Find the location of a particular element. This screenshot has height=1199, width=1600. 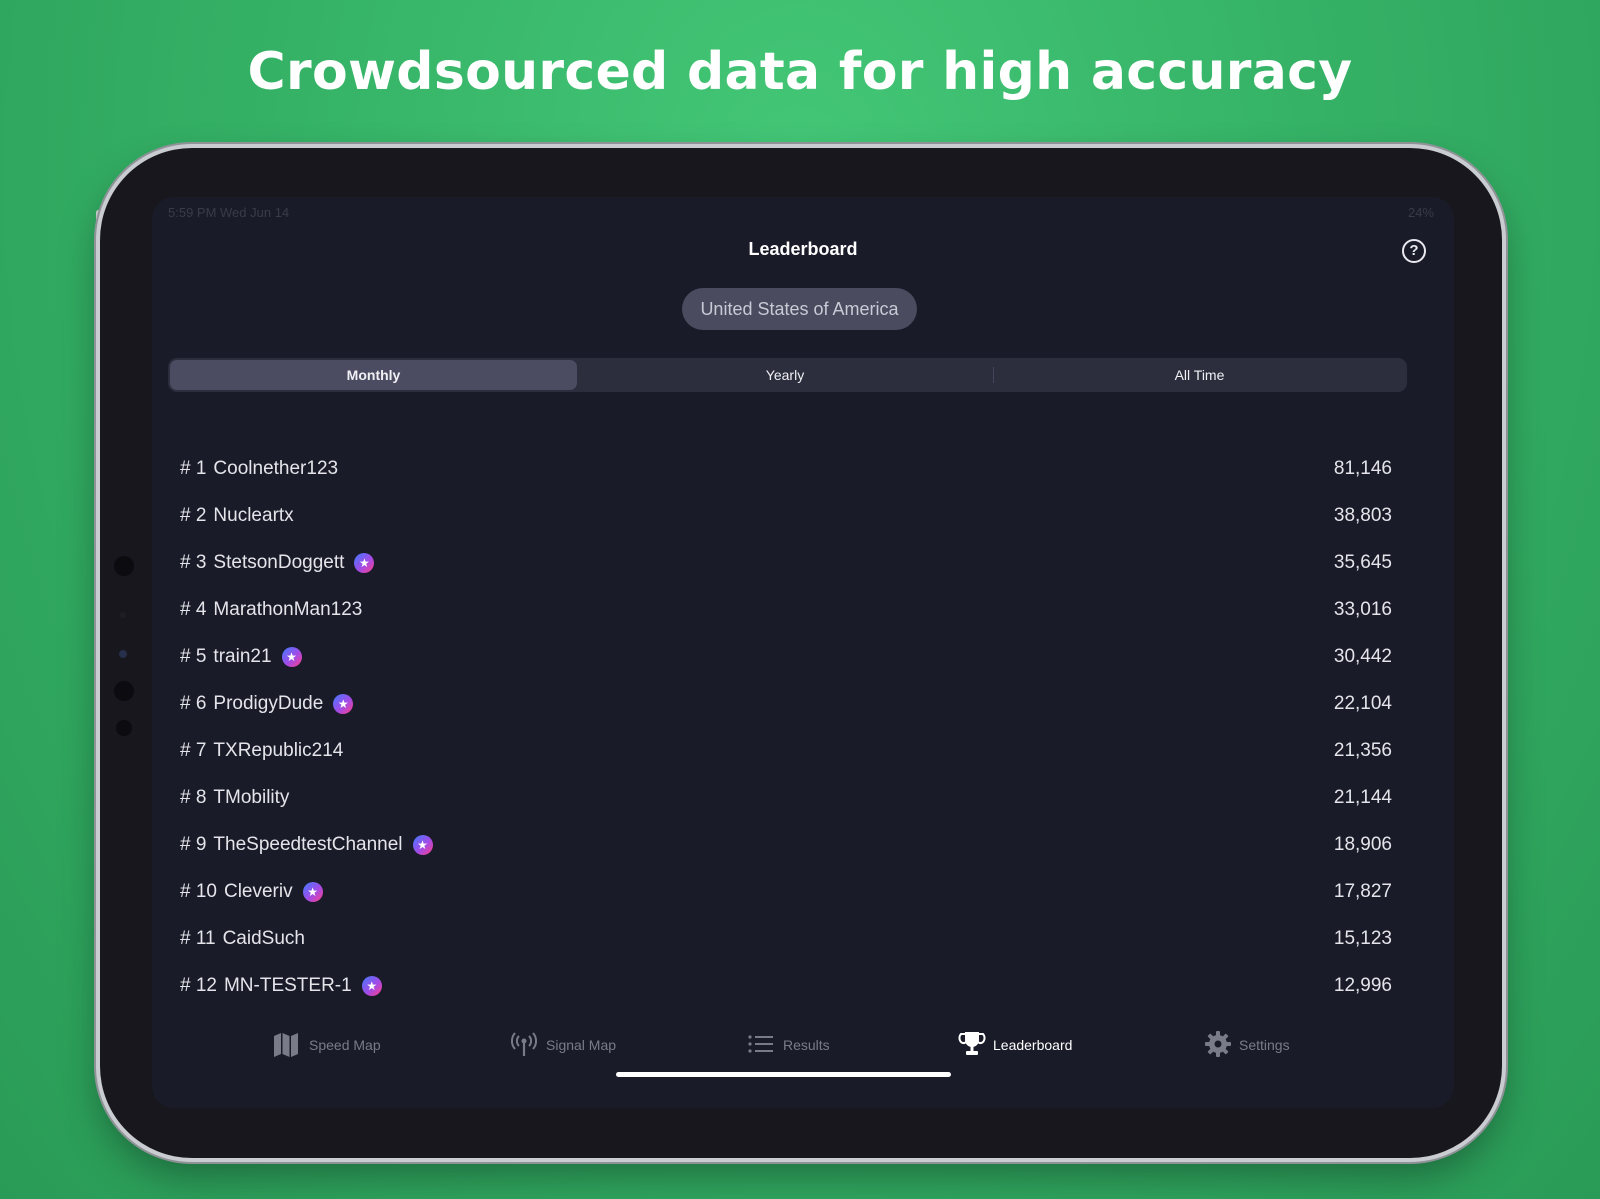

rank-and-user: # 6 ProdigyDude ★ is located at coordinates (267, 704).